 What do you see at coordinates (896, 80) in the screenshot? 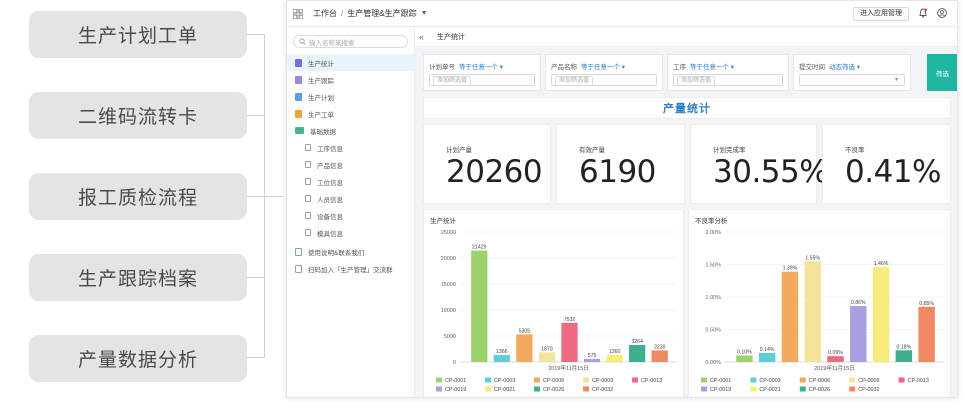
I see `chevron-down-icon: ▾` at bounding box center [896, 80].